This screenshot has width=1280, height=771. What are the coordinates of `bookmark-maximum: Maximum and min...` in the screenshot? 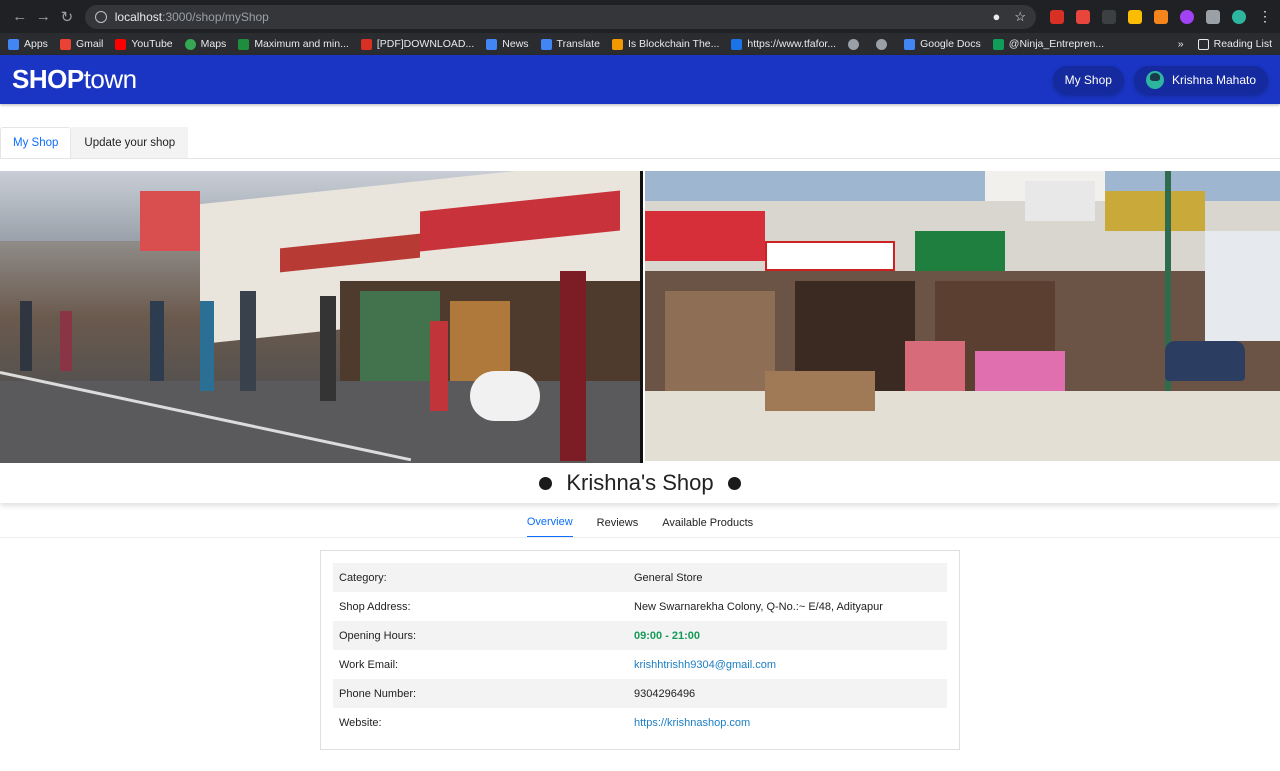 It's located at (293, 44).